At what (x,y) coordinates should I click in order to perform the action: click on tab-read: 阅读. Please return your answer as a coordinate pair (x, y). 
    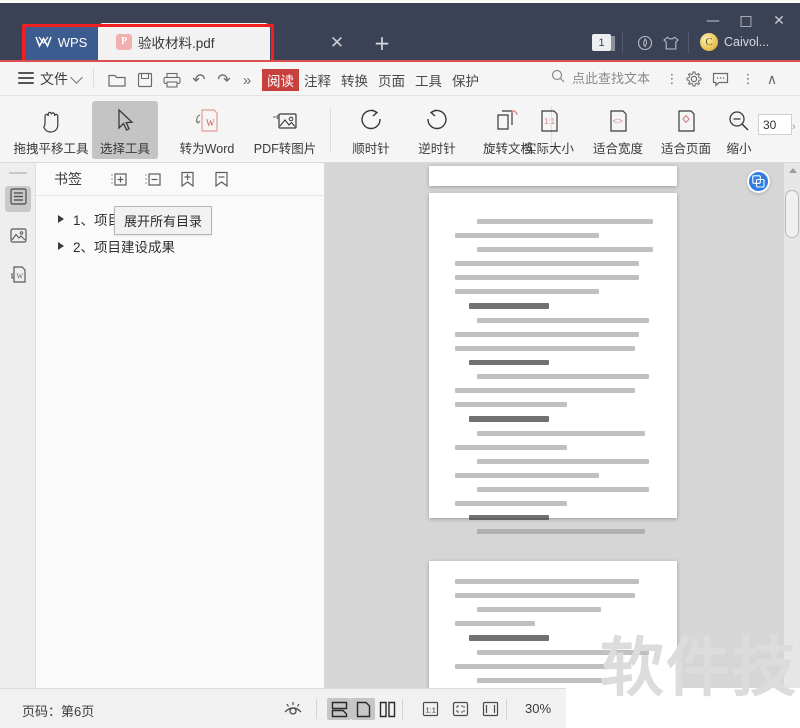
    Looking at the image, I should click on (280, 80).